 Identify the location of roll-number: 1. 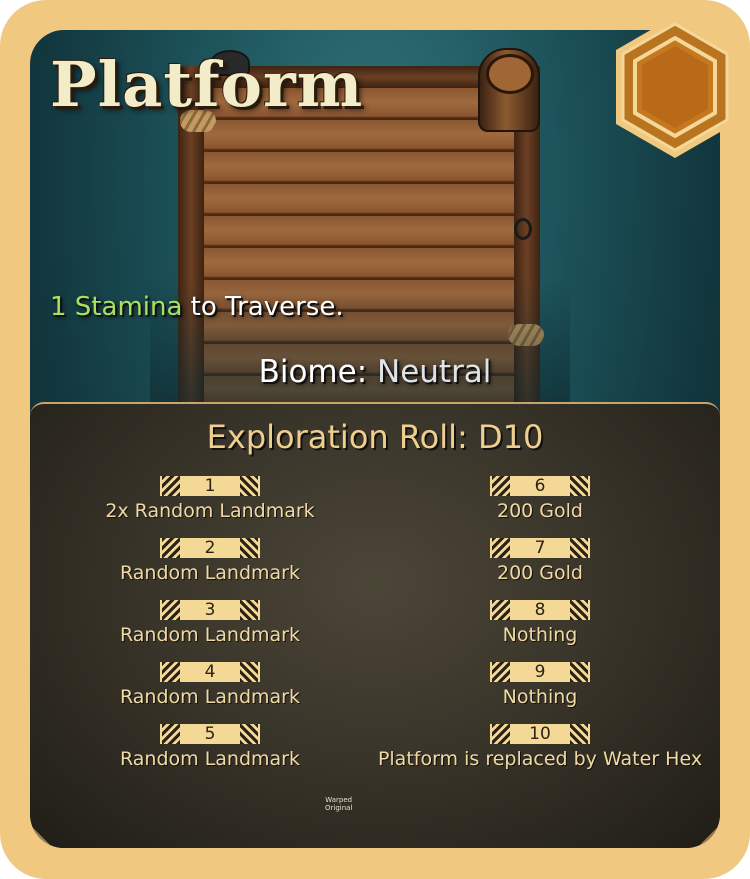
(210, 486).